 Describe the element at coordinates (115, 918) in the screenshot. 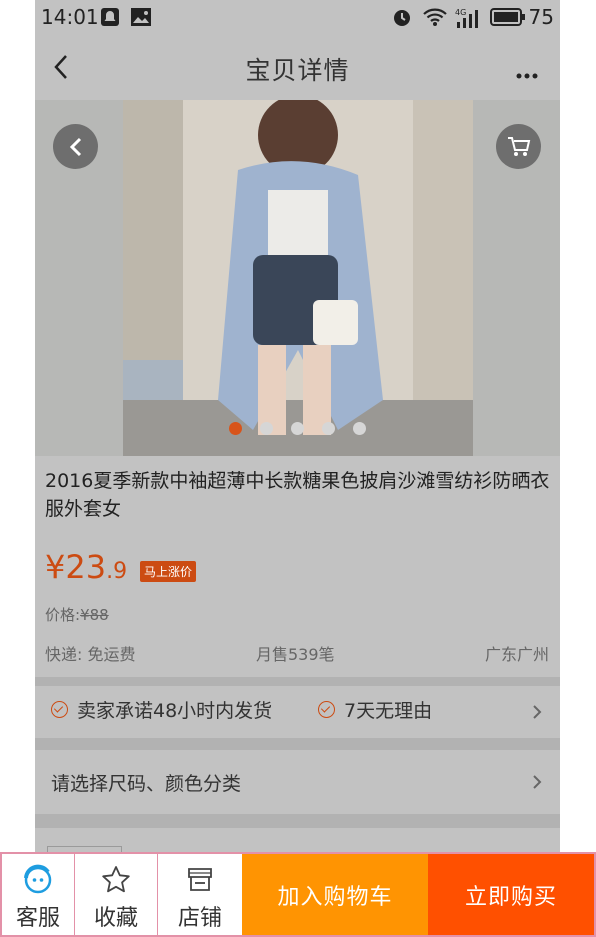

I see `favorite-label: 收藏` at that location.